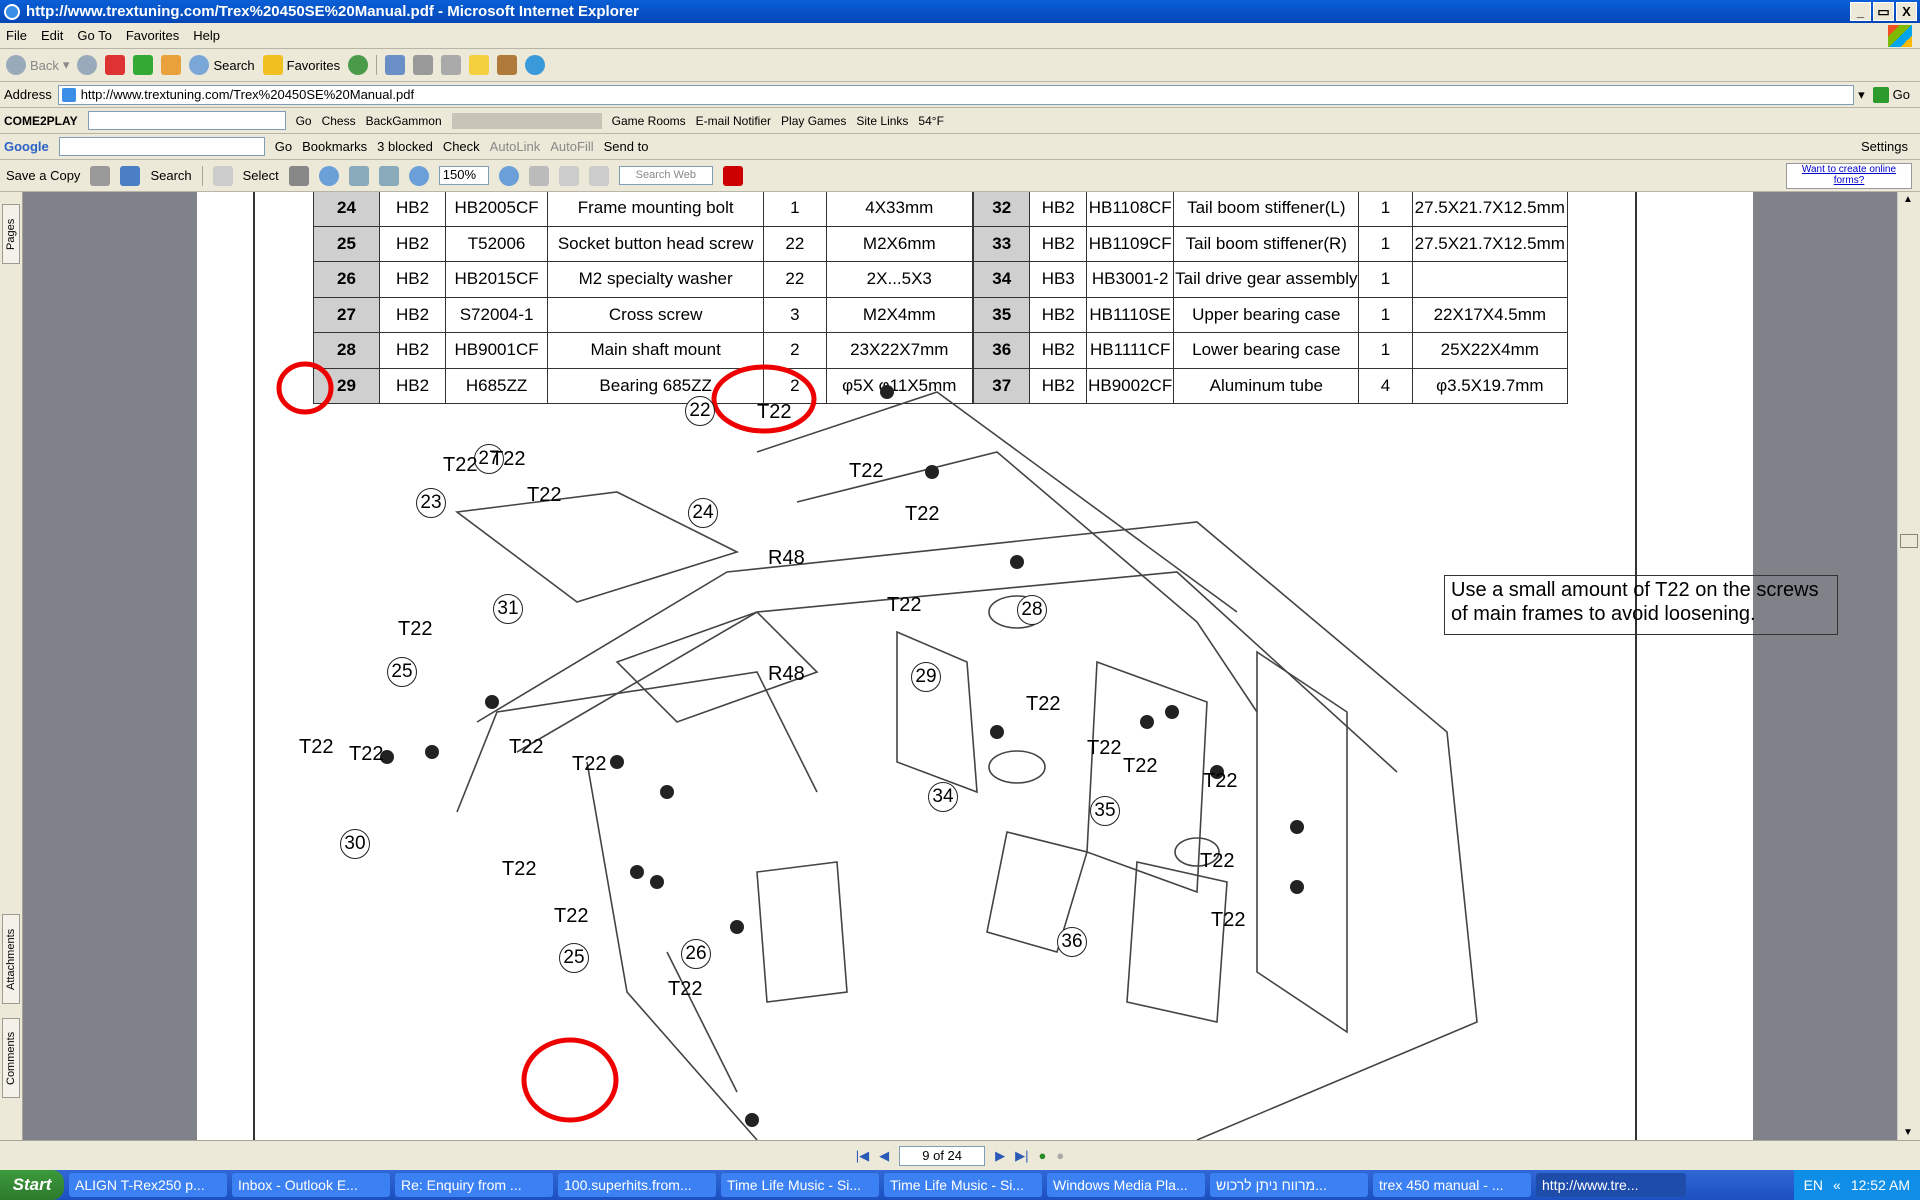  What do you see at coordinates (395, 65) in the screenshot?
I see `mail-icon` at bounding box center [395, 65].